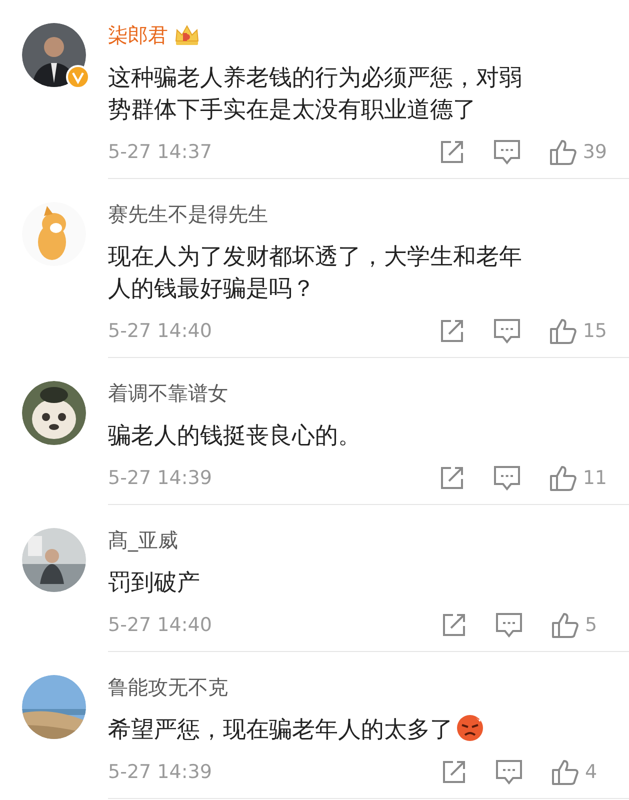  Describe the element at coordinates (168, 393) in the screenshot. I see `username: 着调不靠谱女` at that location.